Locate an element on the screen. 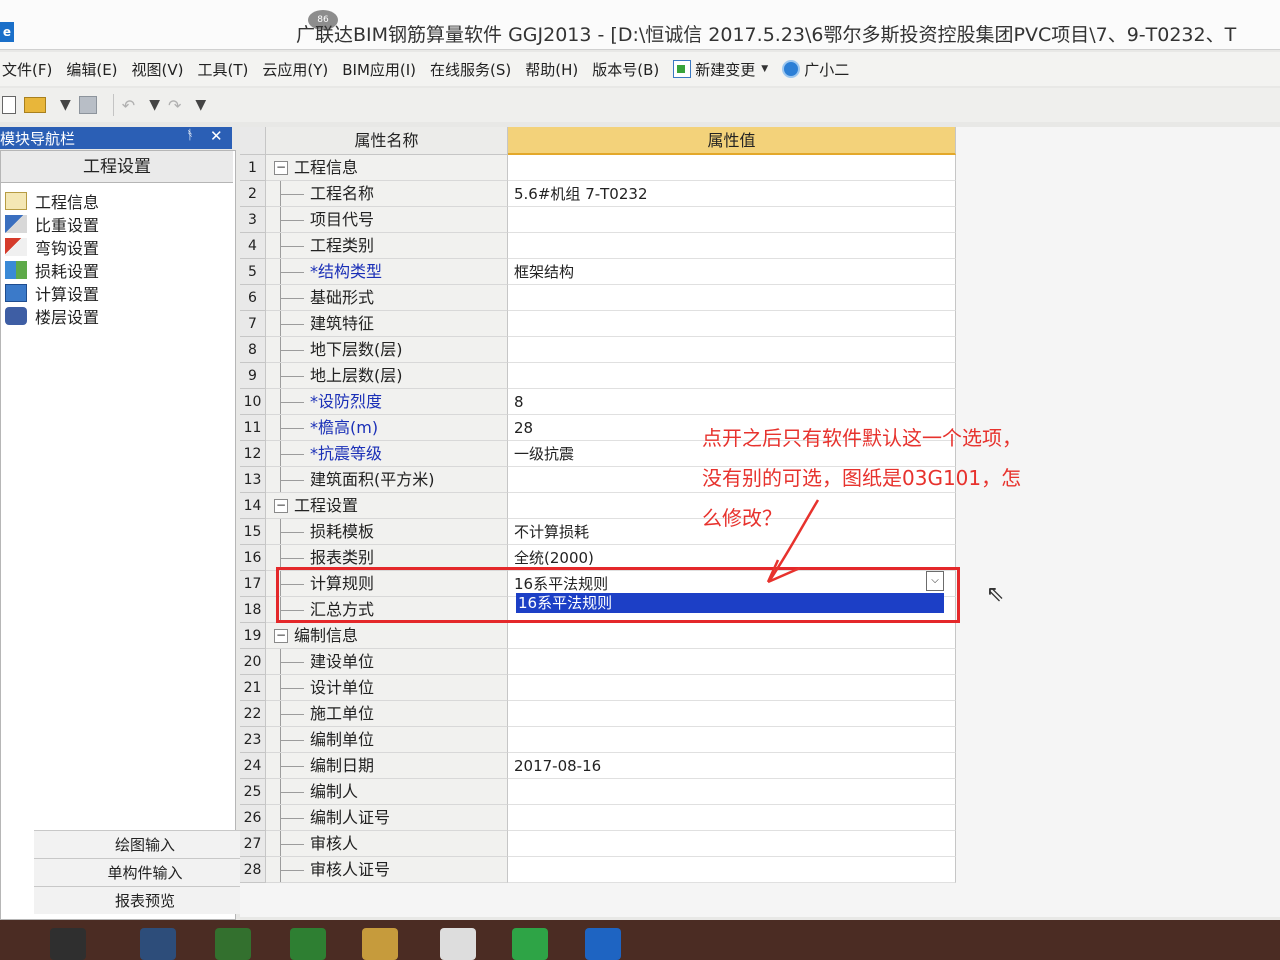 Image resolution: width=1280 pixels, height=960 pixels. assistant-button: 广小二 is located at coordinates (815, 69).